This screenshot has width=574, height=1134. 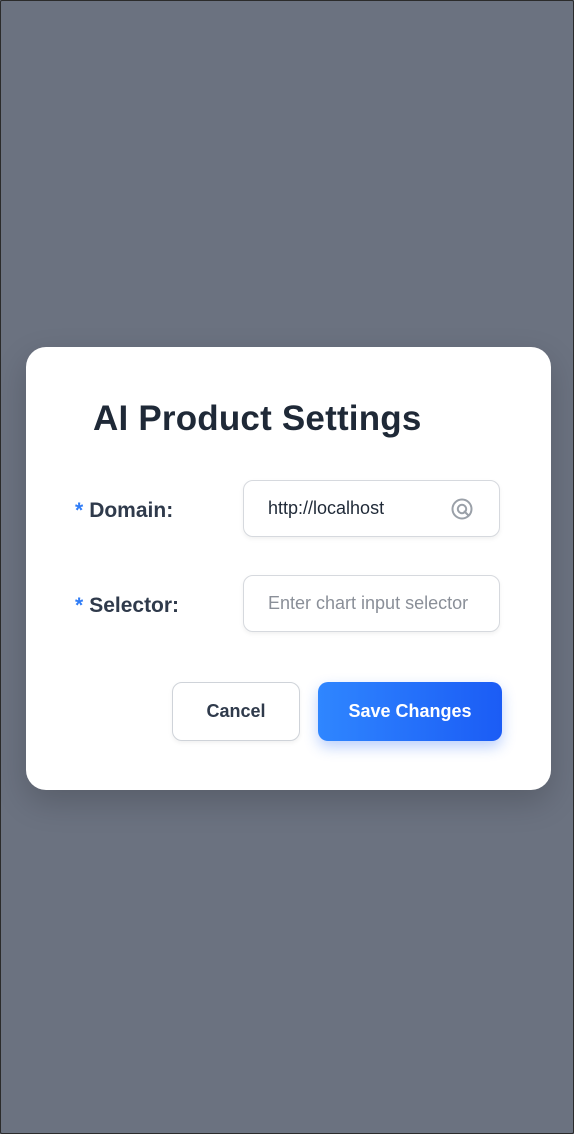 What do you see at coordinates (131, 510) in the screenshot?
I see `domain-label-text: Domain:` at bounding box center [131, 510].